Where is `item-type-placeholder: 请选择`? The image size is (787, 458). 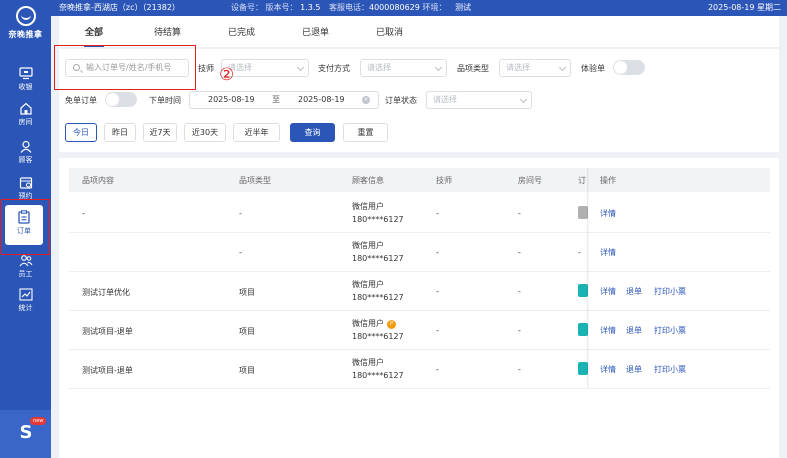 item-type-placeholder: 请选择 is located at coordinates (518, 67).